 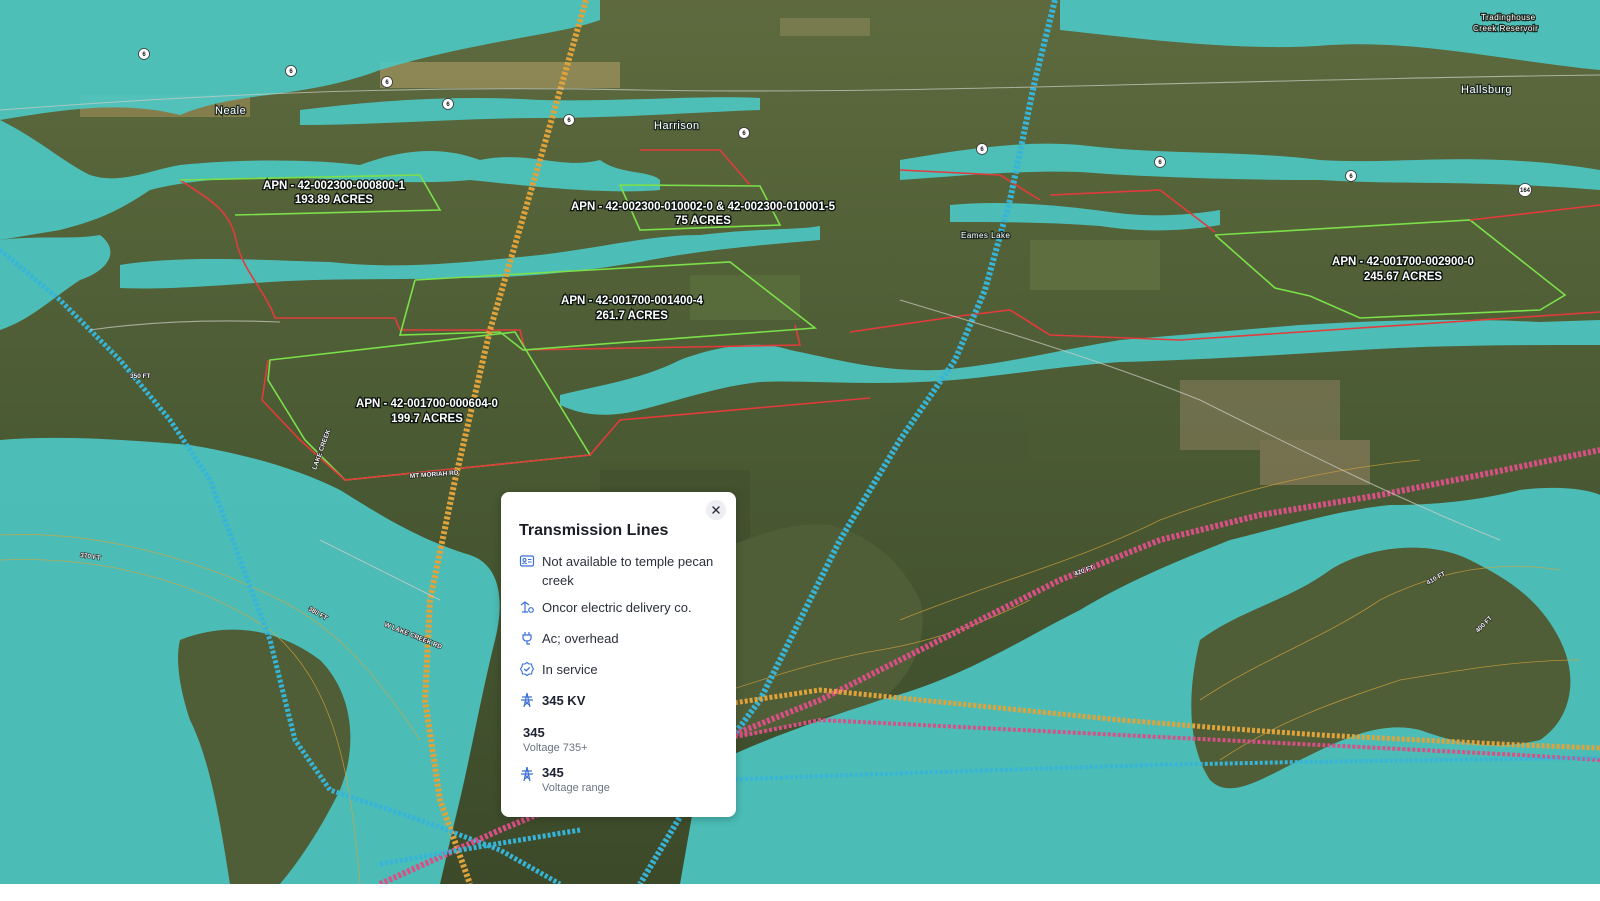 What do you see at coordinates (1486, 90) in the screenshot?
I see `place-hallsburg: Hallsburg` at bounding box center [1486, 90].